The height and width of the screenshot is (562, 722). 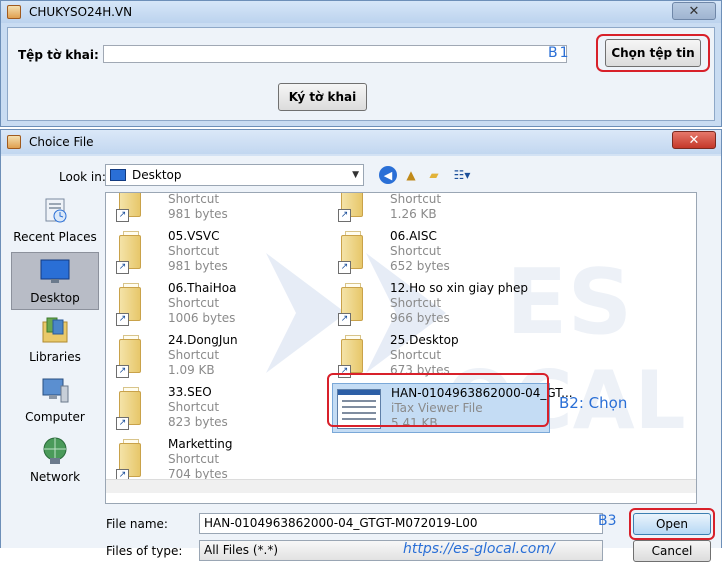 I want to click on file-item: ↗ Shortcut 1.26 KB, so click(x=441, y=209).